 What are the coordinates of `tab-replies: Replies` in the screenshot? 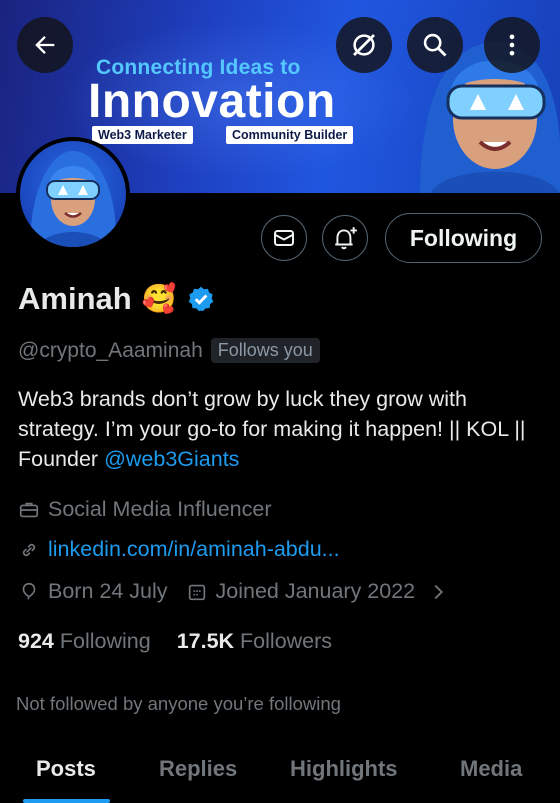 It's located at (198, 769).